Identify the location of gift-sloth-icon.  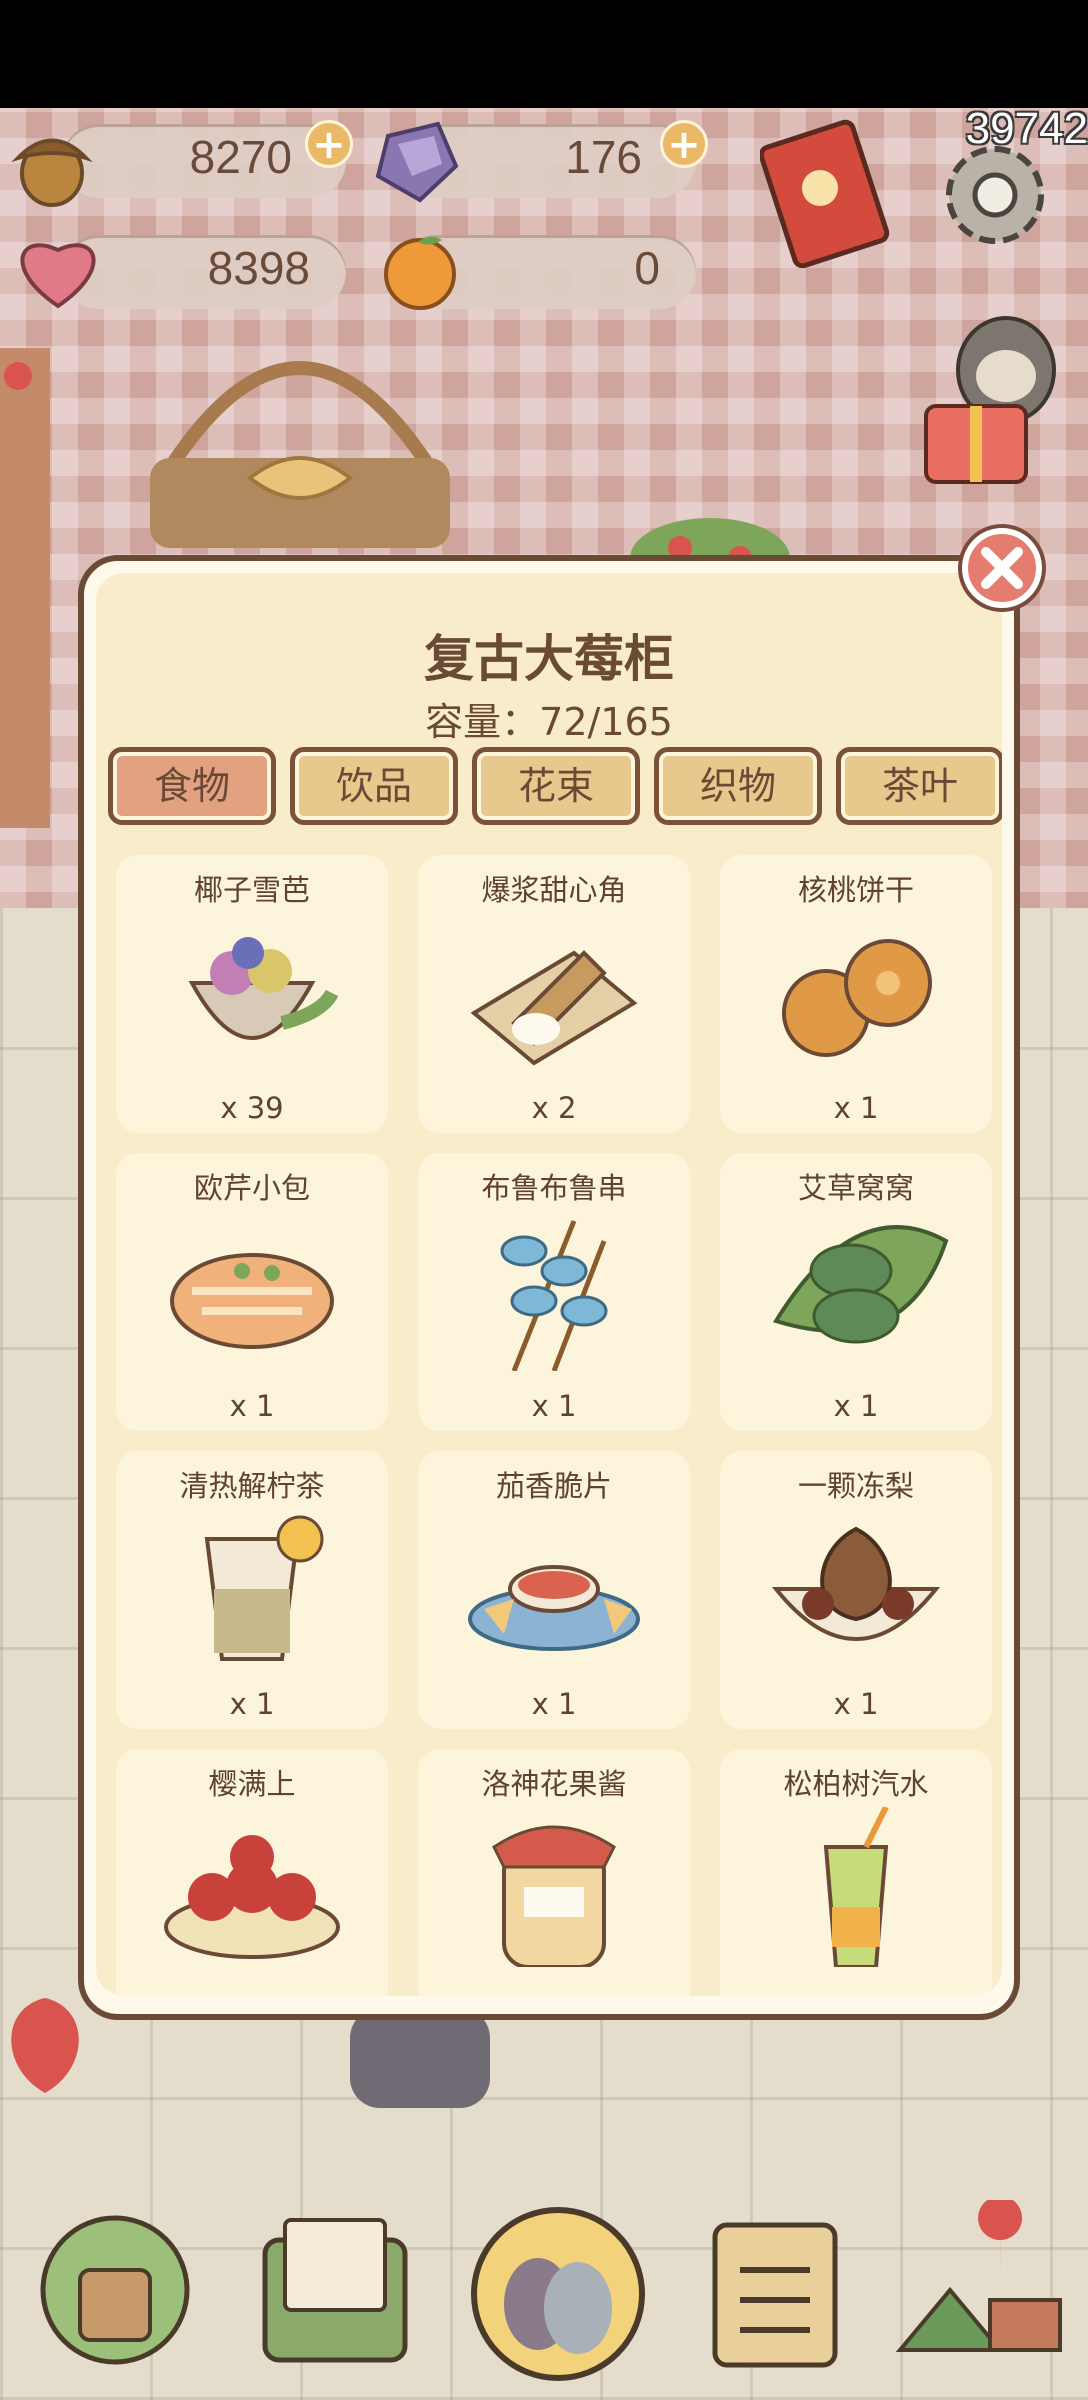
(991, 400).